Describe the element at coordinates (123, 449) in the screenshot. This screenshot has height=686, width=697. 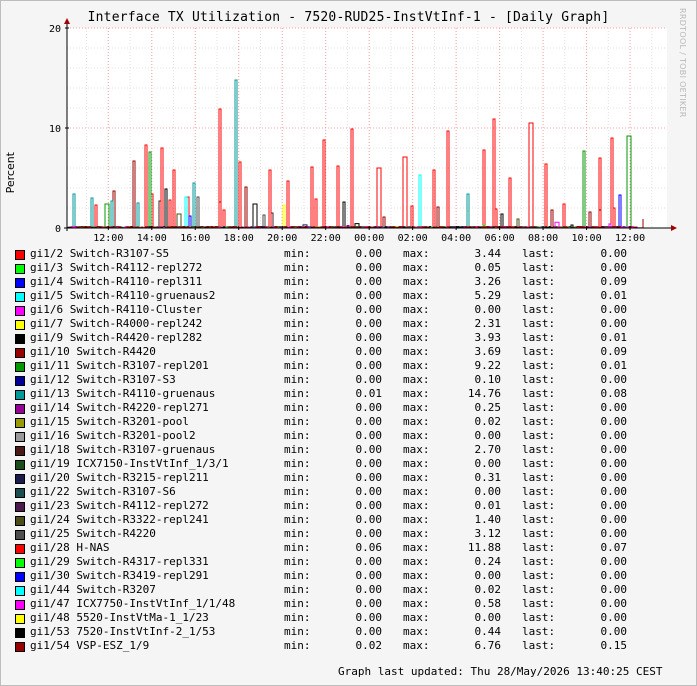
I see `legend-series-name: gi1/18 Switch-R3107-gruenaus` at that location.